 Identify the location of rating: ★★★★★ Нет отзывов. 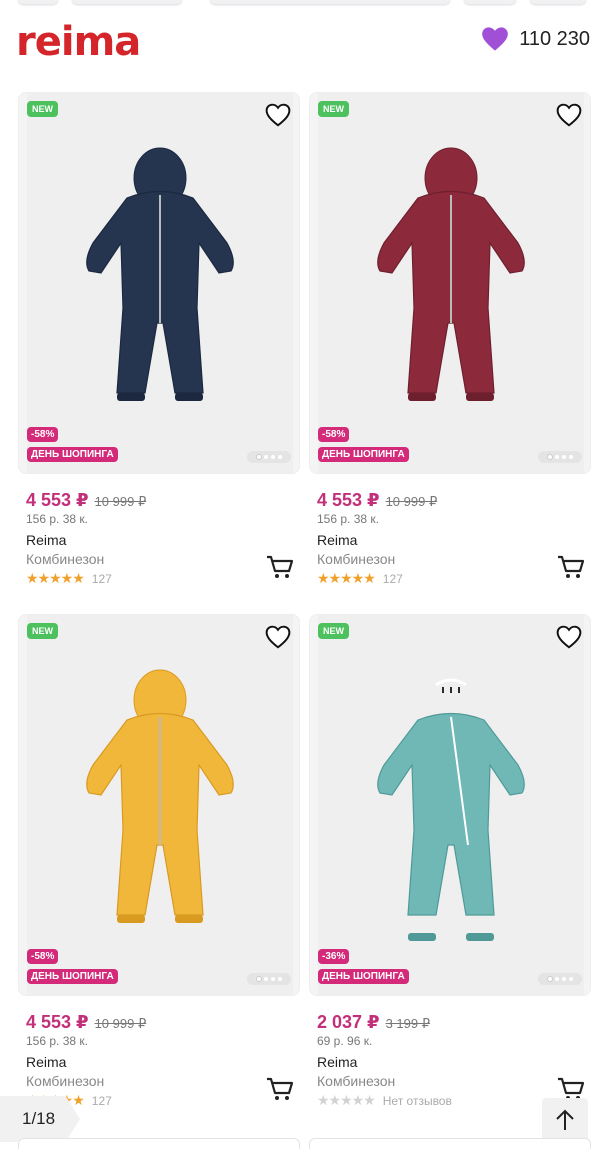
(384, 1101).